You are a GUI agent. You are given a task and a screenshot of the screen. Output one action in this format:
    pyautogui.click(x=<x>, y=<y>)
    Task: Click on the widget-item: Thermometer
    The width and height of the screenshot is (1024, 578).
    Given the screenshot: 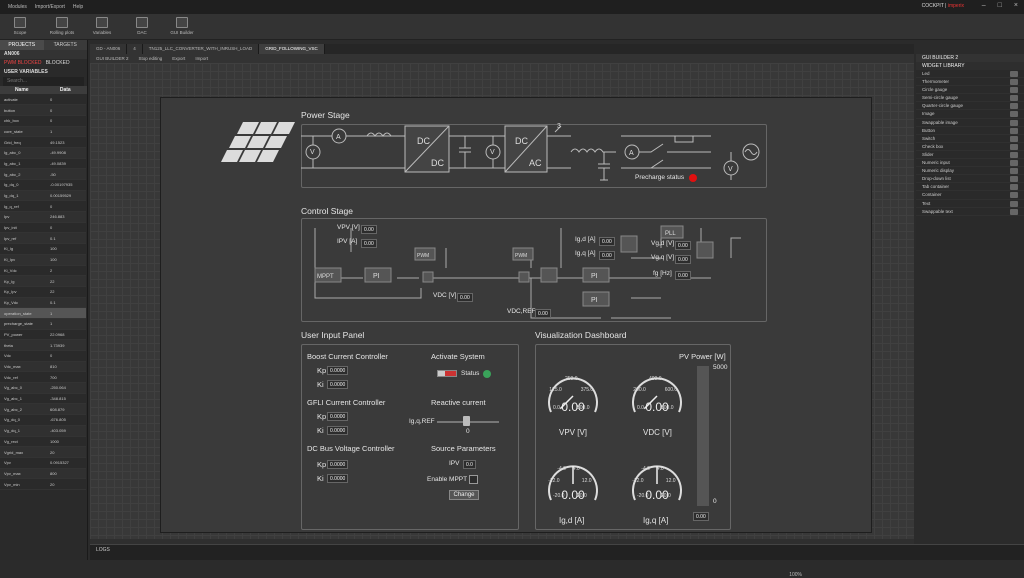 What is the action you would take?
    pyautogui.click(x=970, y=82)
    